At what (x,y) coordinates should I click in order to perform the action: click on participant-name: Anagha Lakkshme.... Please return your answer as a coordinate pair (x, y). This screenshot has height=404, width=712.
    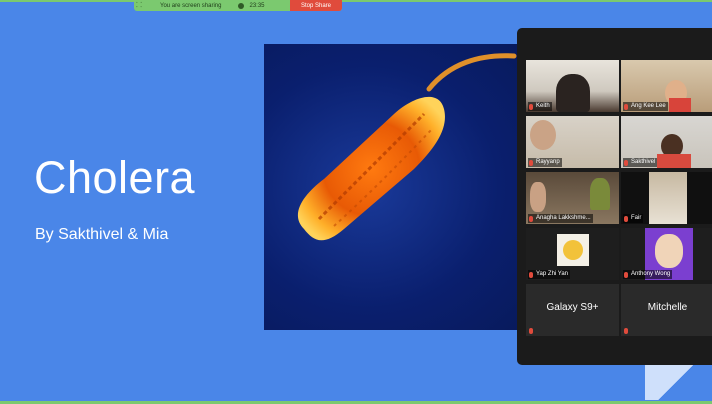
    Looking at the image, I should click on (560, 218).